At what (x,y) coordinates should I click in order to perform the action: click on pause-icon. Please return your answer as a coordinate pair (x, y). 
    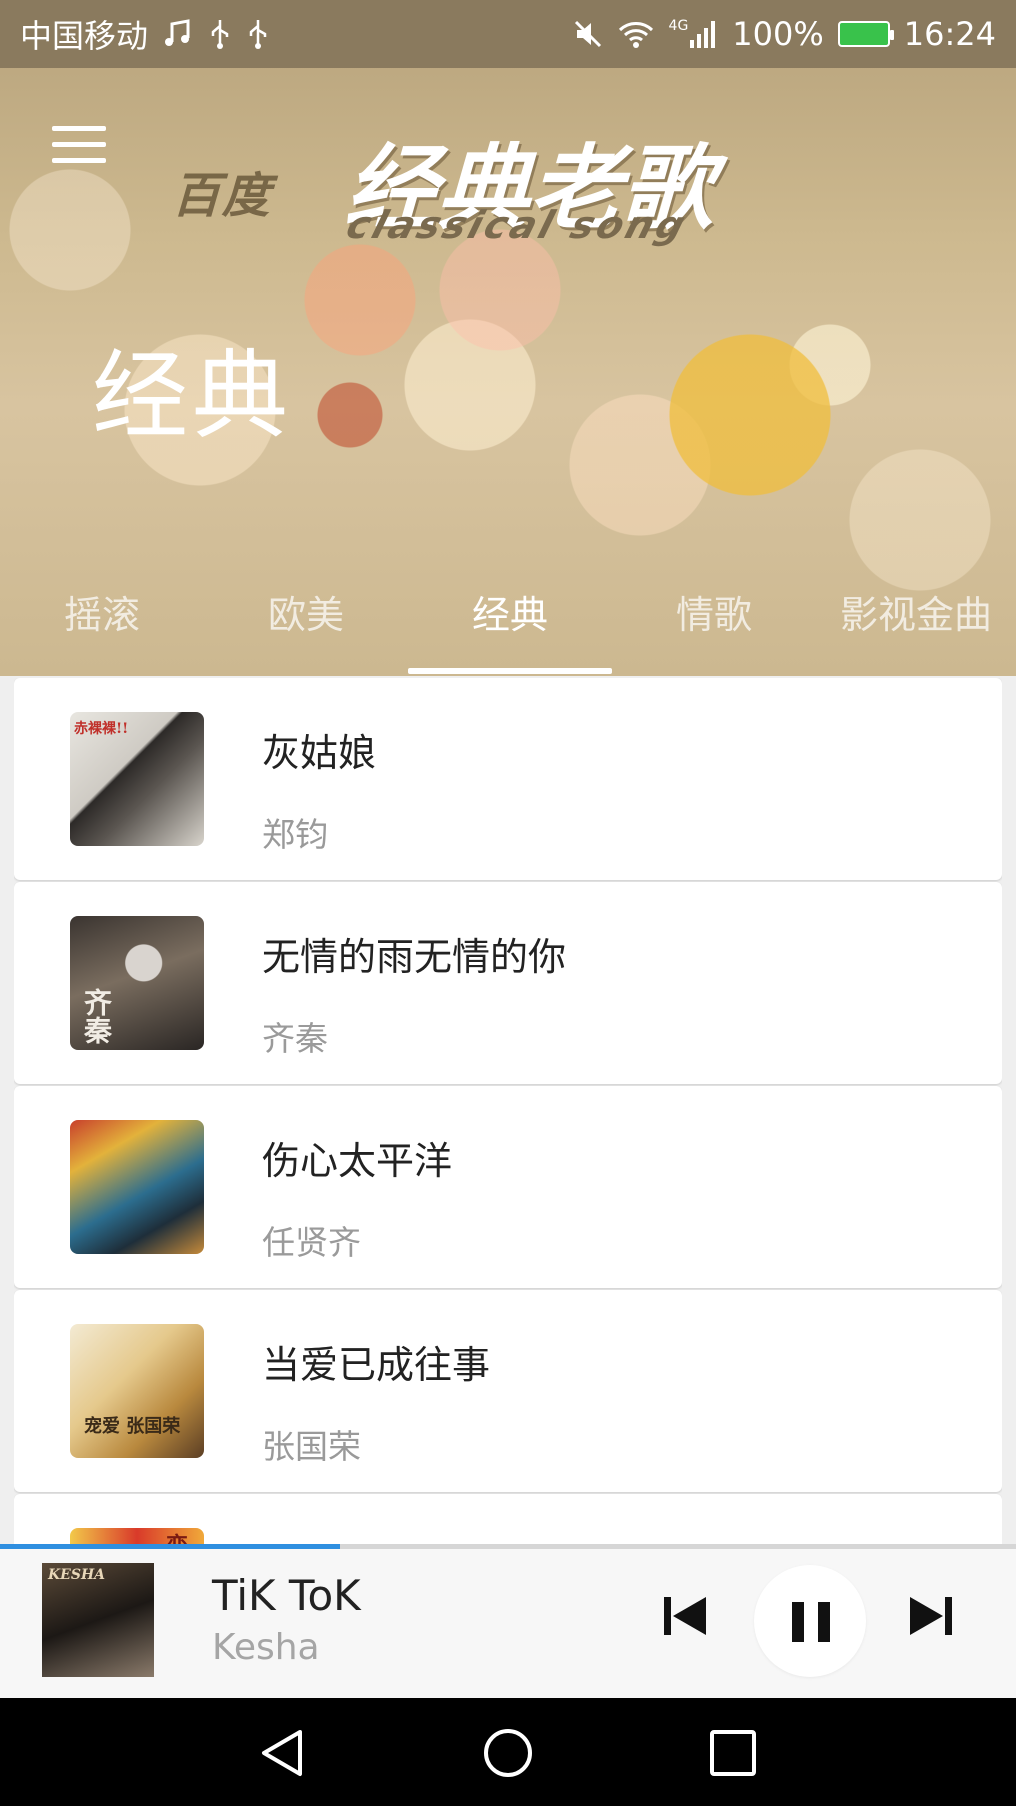
    Looking at the image, I should click on (811, 1622).